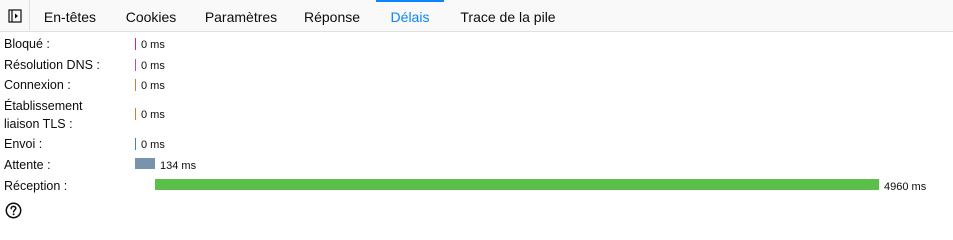  I want to click on tab-response: Réponse, so click(332, 15).